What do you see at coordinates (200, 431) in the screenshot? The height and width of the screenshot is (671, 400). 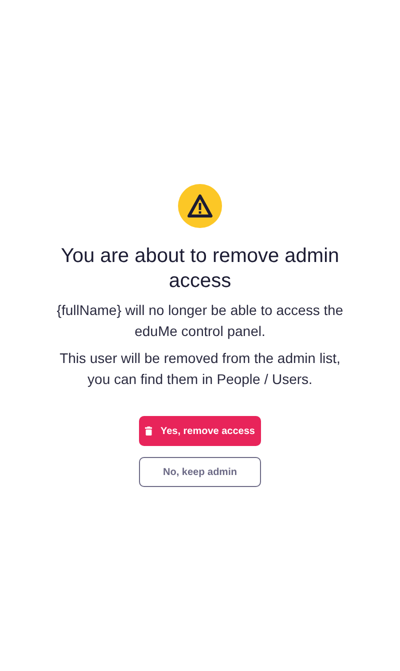 I see `remove-access-button: Yes, remove access` at bounding box center [200, 431].